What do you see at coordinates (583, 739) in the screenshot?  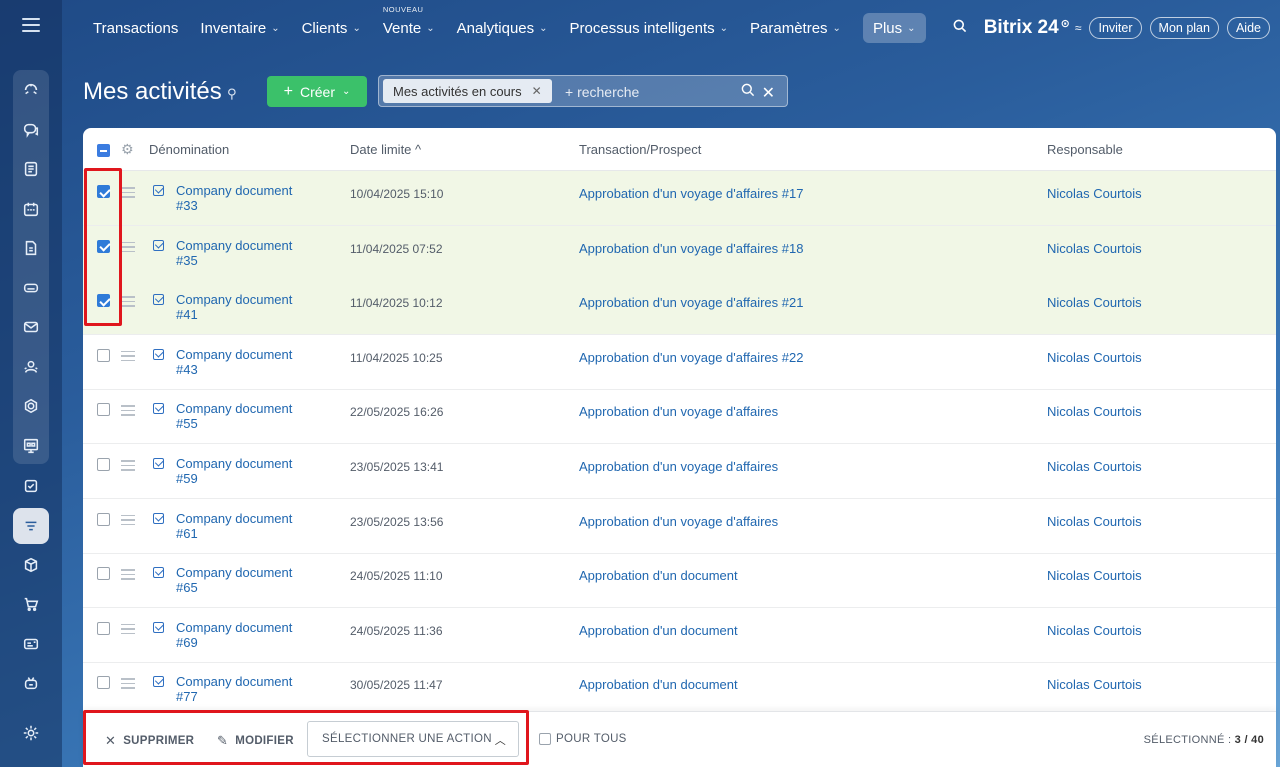 I see `for-all-checkbox: POUR TOUS` at bounding box center [583, 739].